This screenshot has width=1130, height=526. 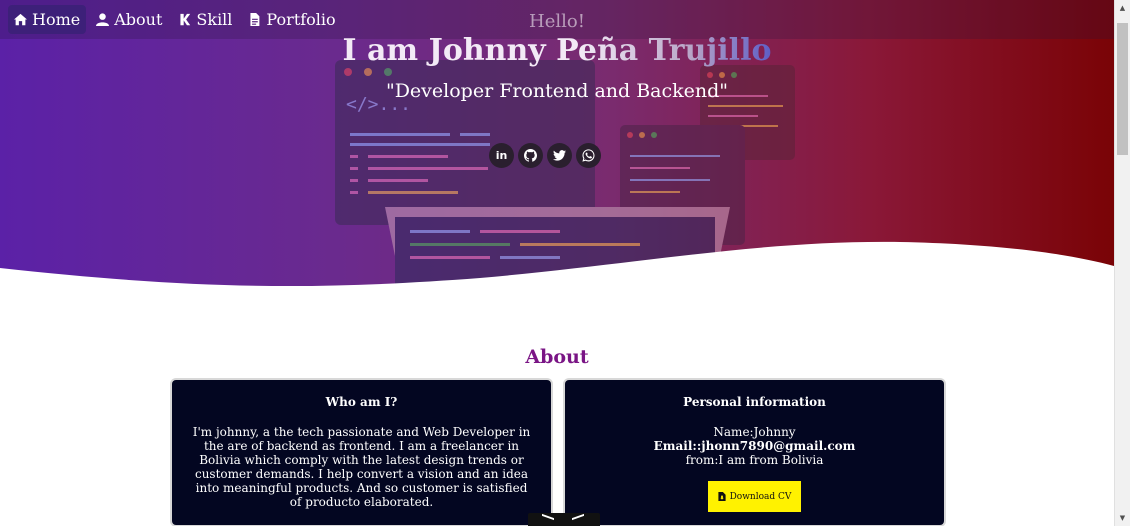 What do you see at coordinates (1122, 8) in the screenshot?
I see `scroll-up-arrow-icon: ▲` at bounding box center [1122, 8].